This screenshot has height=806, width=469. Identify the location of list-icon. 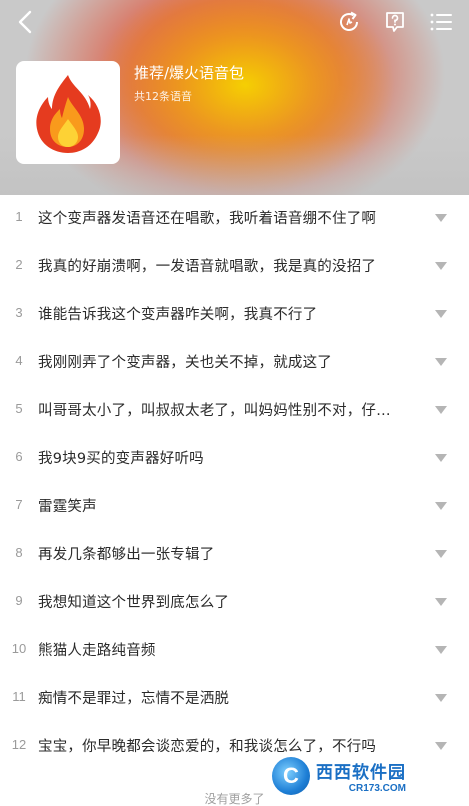
(441, 22).